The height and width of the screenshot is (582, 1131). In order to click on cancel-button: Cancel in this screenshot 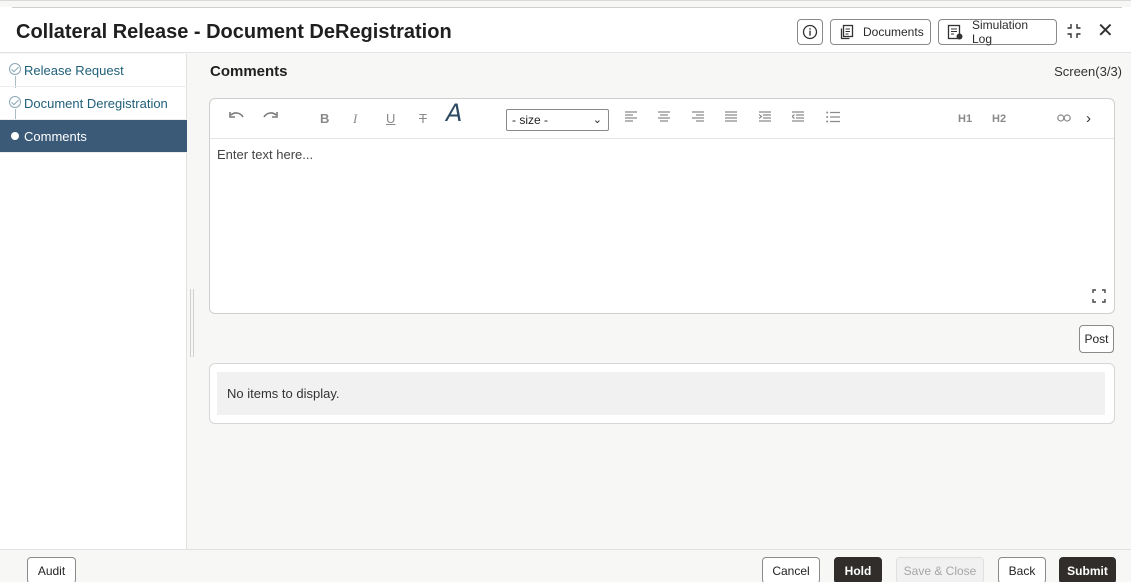, I will do `click(791, 569)`.